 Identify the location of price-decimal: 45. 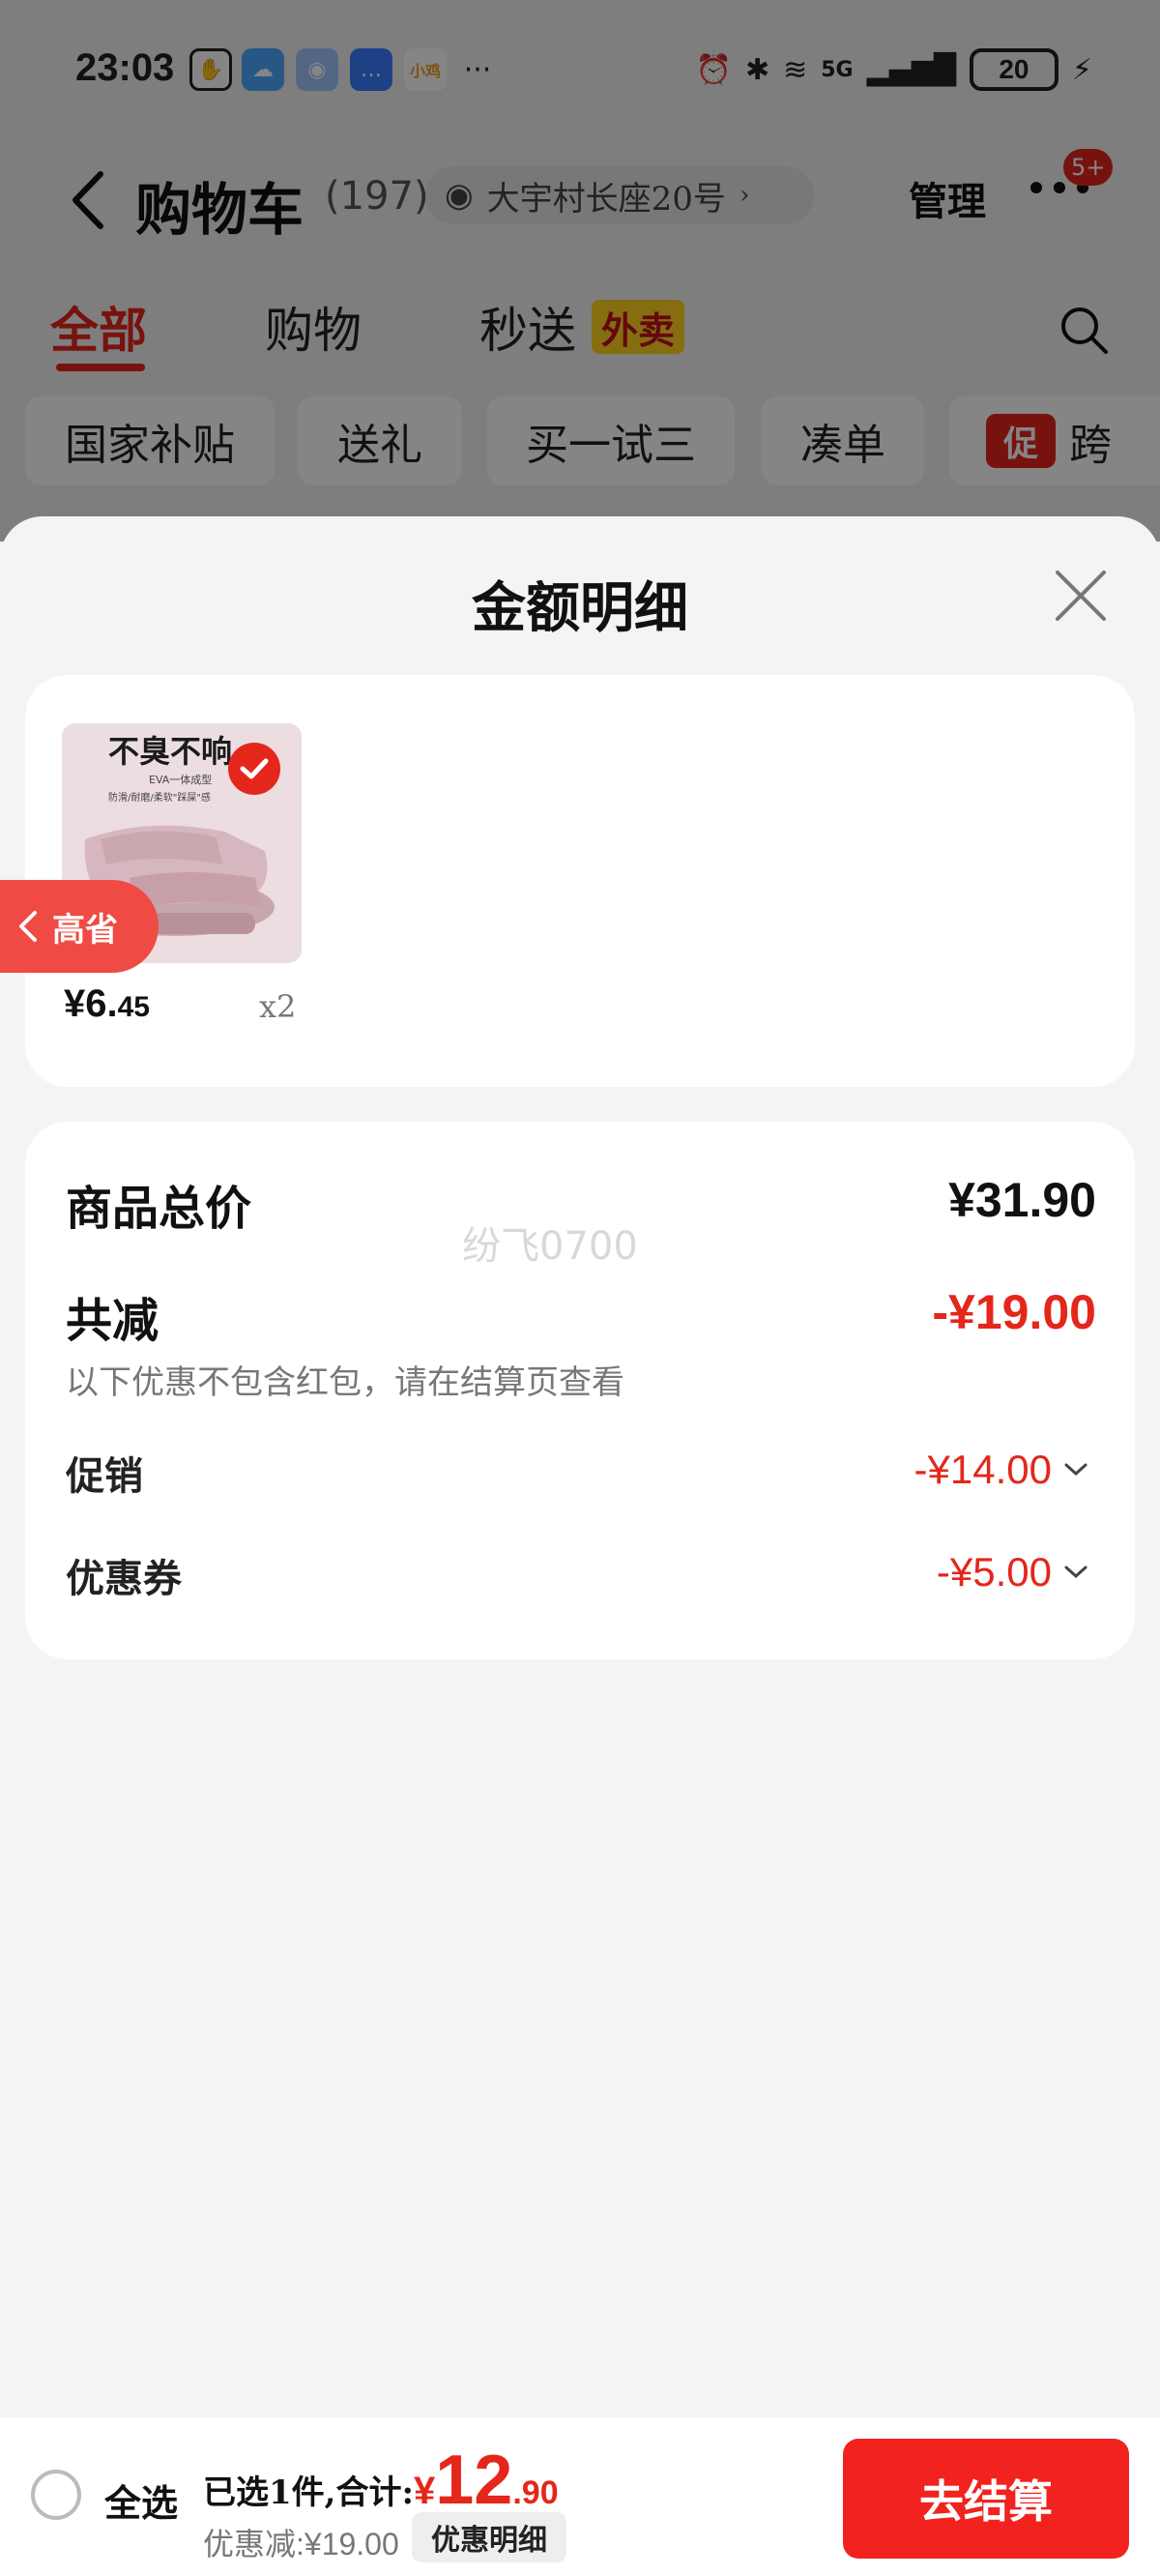
(133, 1007).